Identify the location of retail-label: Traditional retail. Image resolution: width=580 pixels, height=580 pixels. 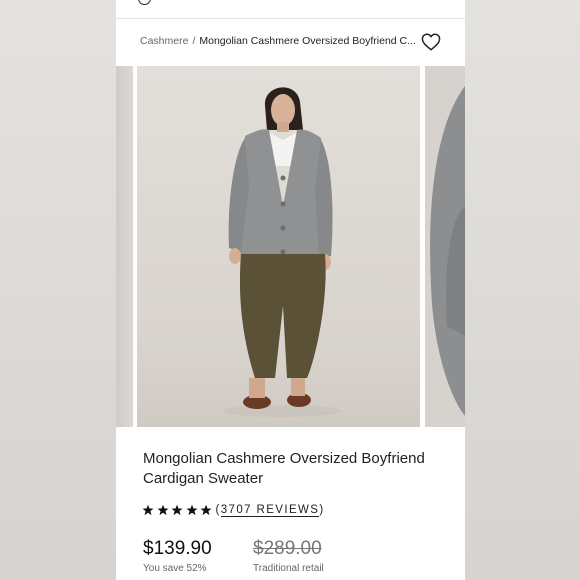
(288, 568).